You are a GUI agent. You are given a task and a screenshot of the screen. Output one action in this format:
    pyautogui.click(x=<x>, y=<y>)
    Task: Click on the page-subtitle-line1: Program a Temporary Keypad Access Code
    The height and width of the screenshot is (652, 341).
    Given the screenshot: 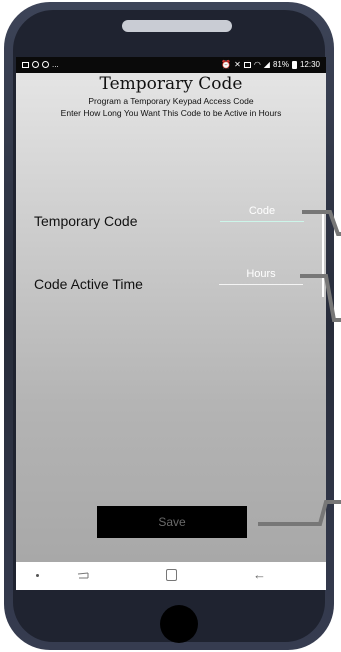 What is the action you would take?
    pyautogui.click(x=171, y=101)
    